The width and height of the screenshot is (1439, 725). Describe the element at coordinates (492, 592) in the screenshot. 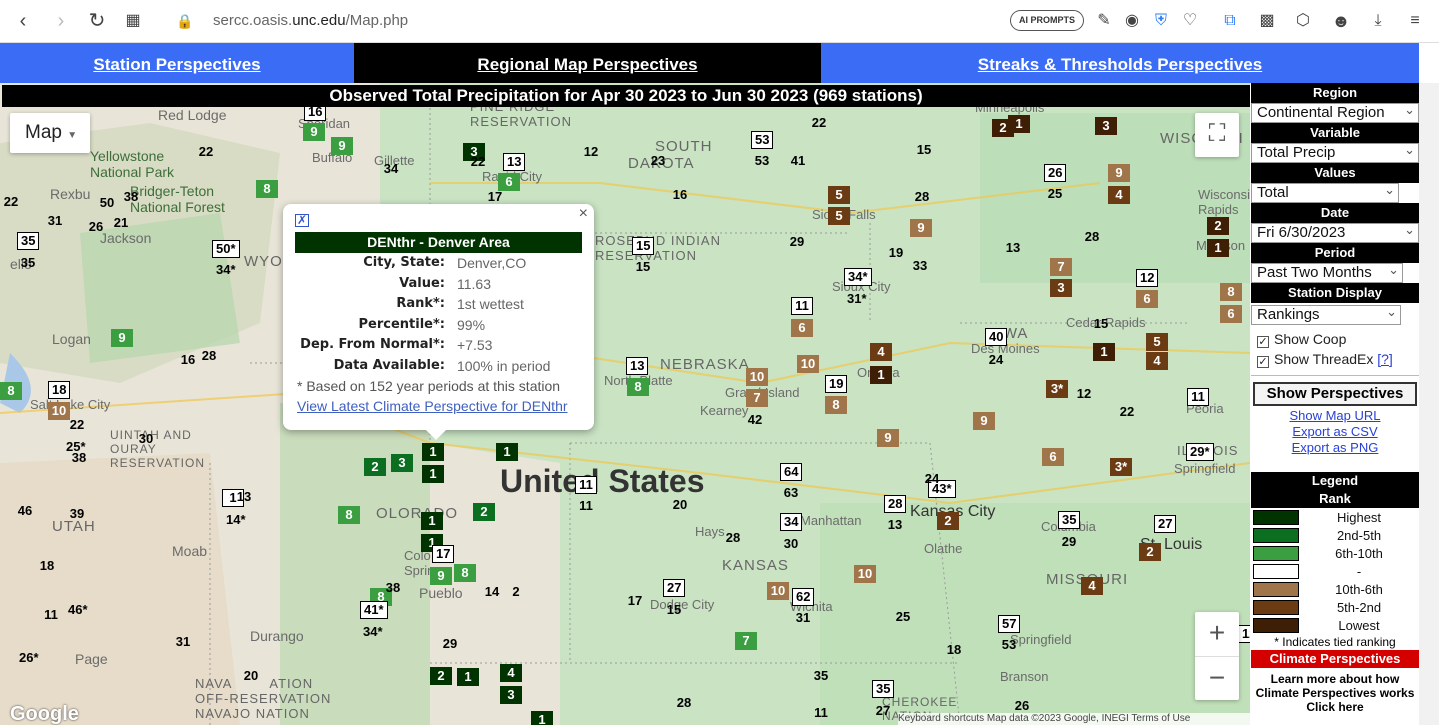

I see `station-marker: 14` at that location.